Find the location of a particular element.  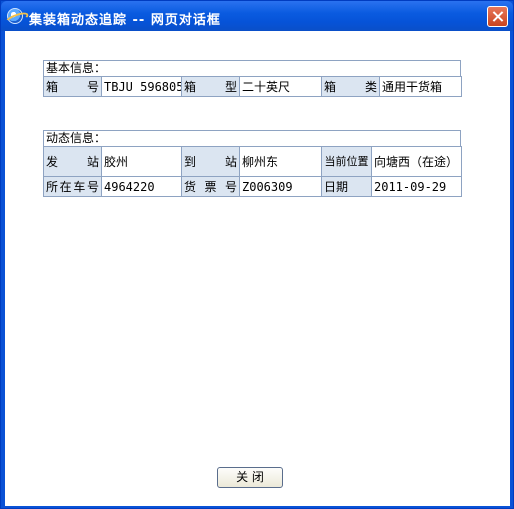

car-number-label: 所在车号 is located at coordinates (72, 186).